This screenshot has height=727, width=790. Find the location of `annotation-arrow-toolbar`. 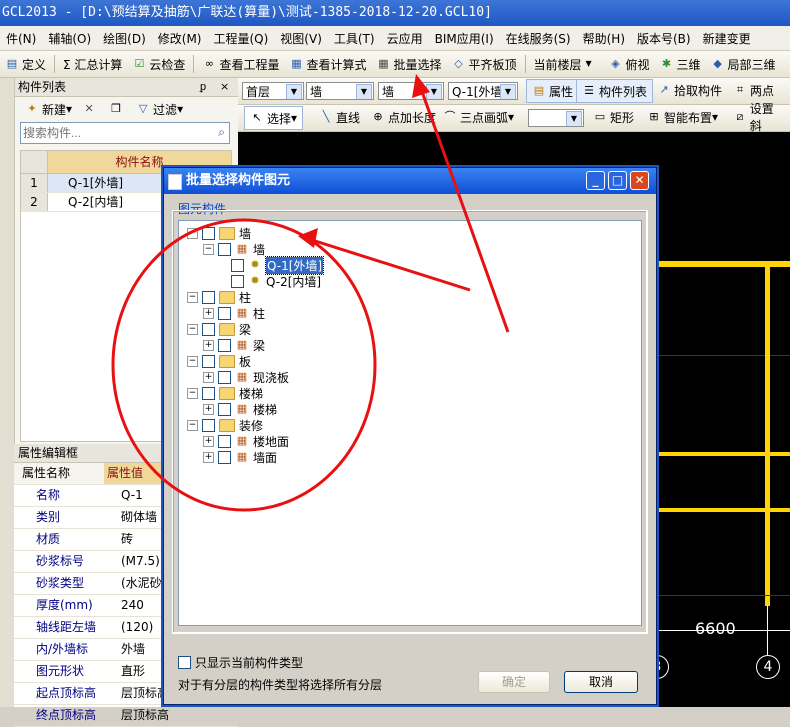

annotation-arrow-toolbar is located at coordinates (464, 209).